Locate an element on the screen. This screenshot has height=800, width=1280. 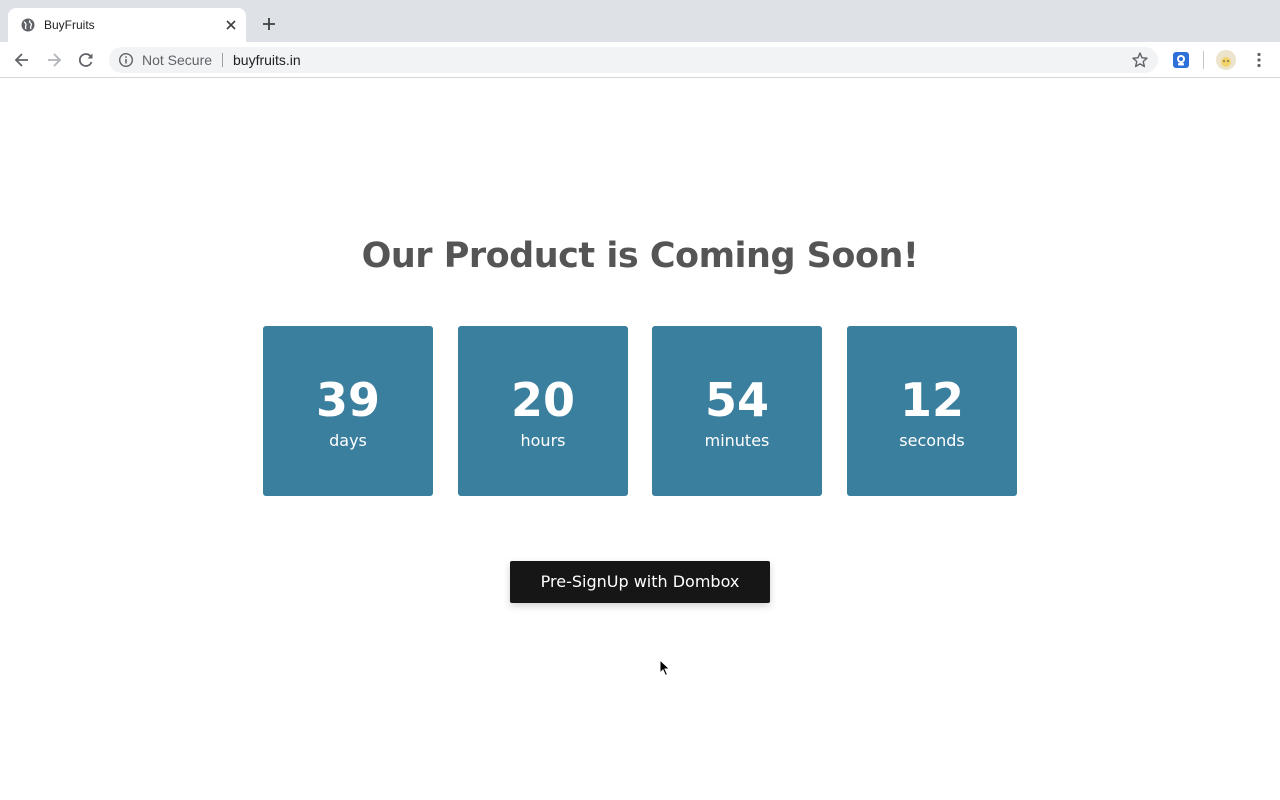
tab-title: BuyFruits is located at coordinates (69, 25).